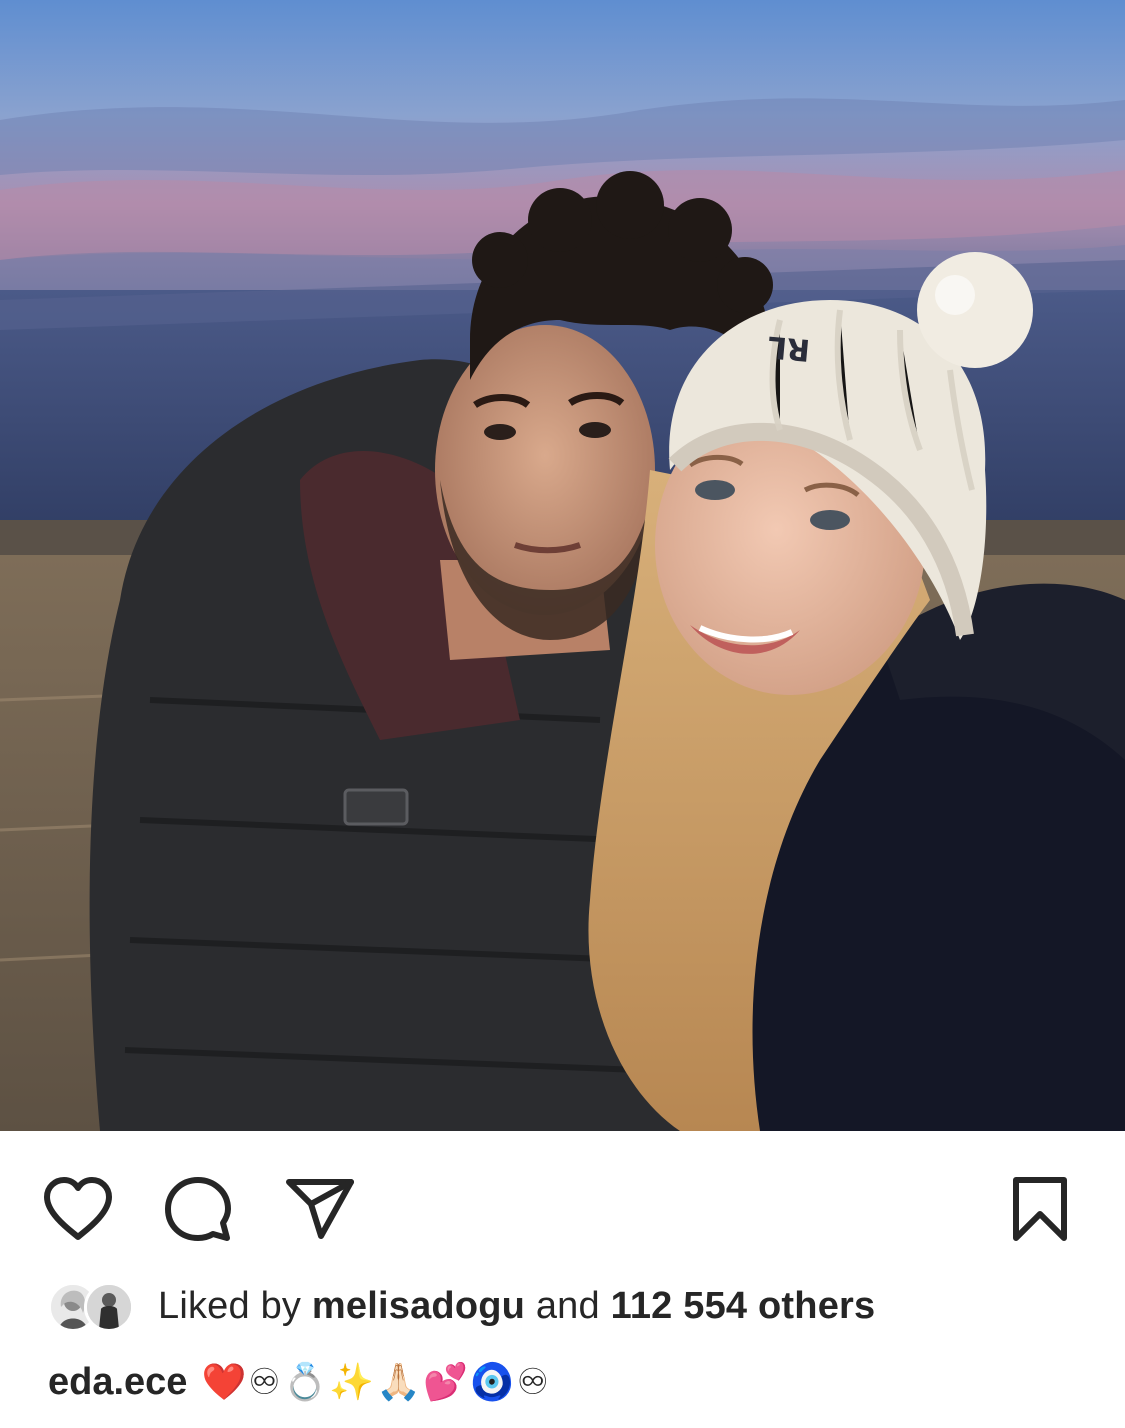  I want to click on heart-icon, so click(78, 1208).